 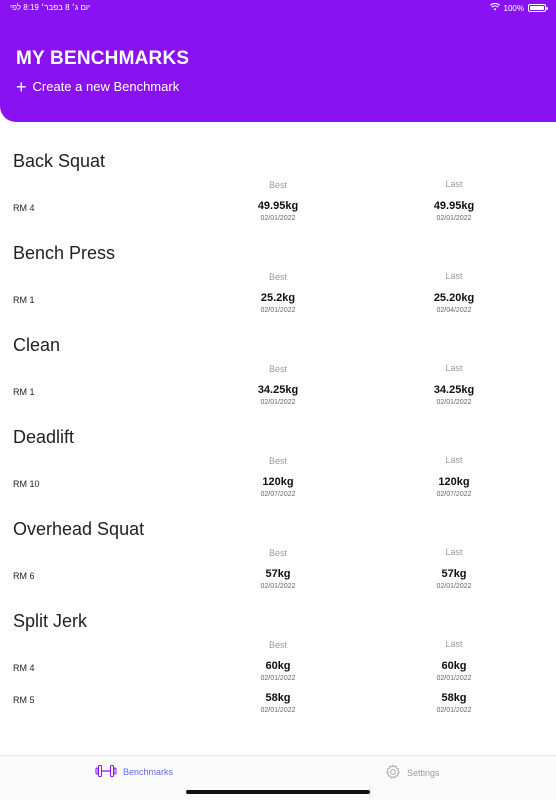 What do you see at coordinates (148, 772) in the screenshot?
I see `tab-benchmarks-label: Benchmarks` at bounding box center [148, 772].